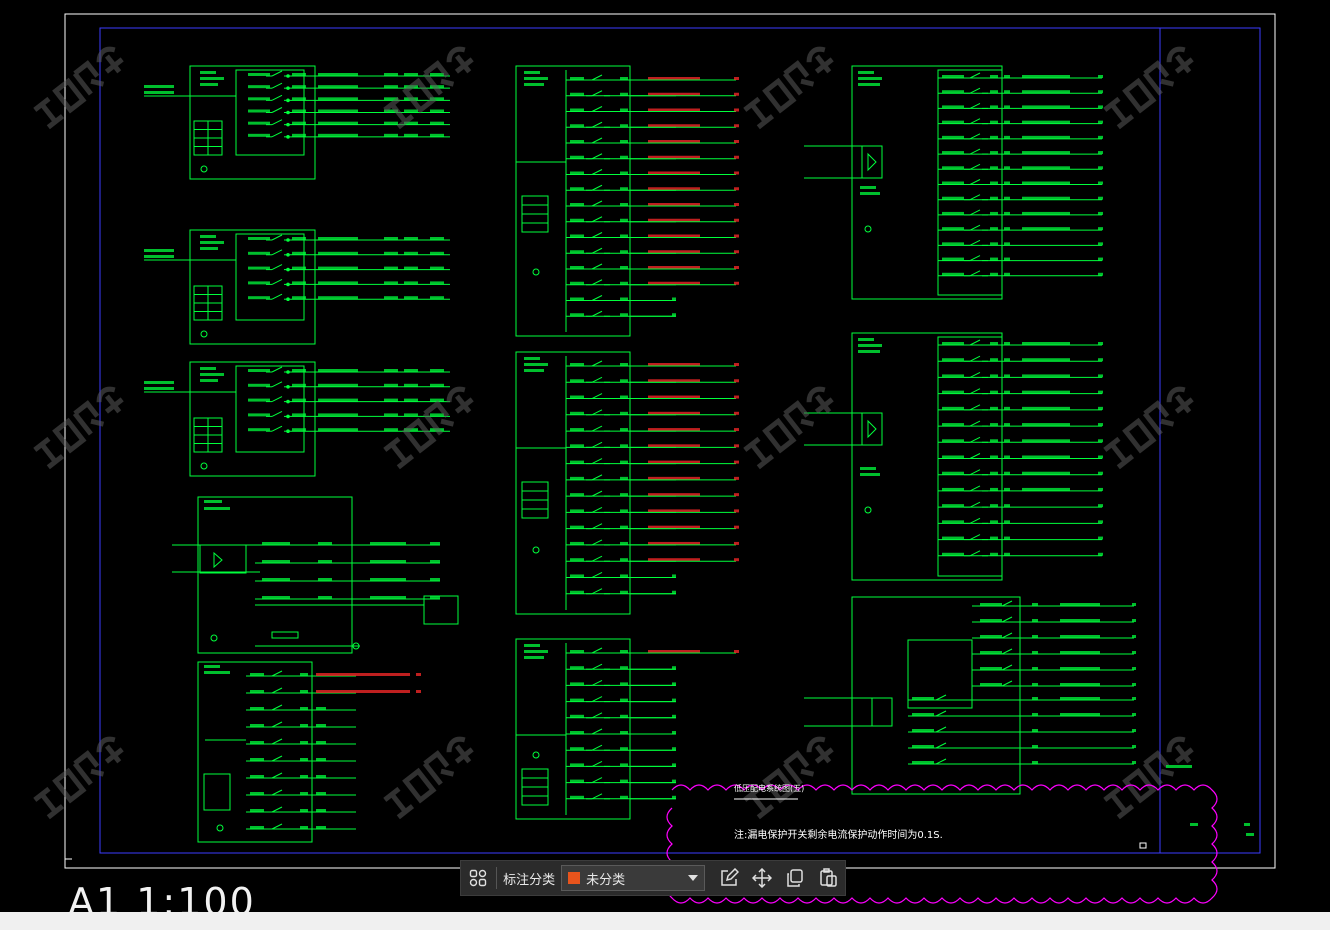 This screenshot has height=930, width=1330. What do you see at coordinates (769, 788) in the screenshot?
I see `note-title: 低压配电系统图(五)` at bounding box center [769, 788].